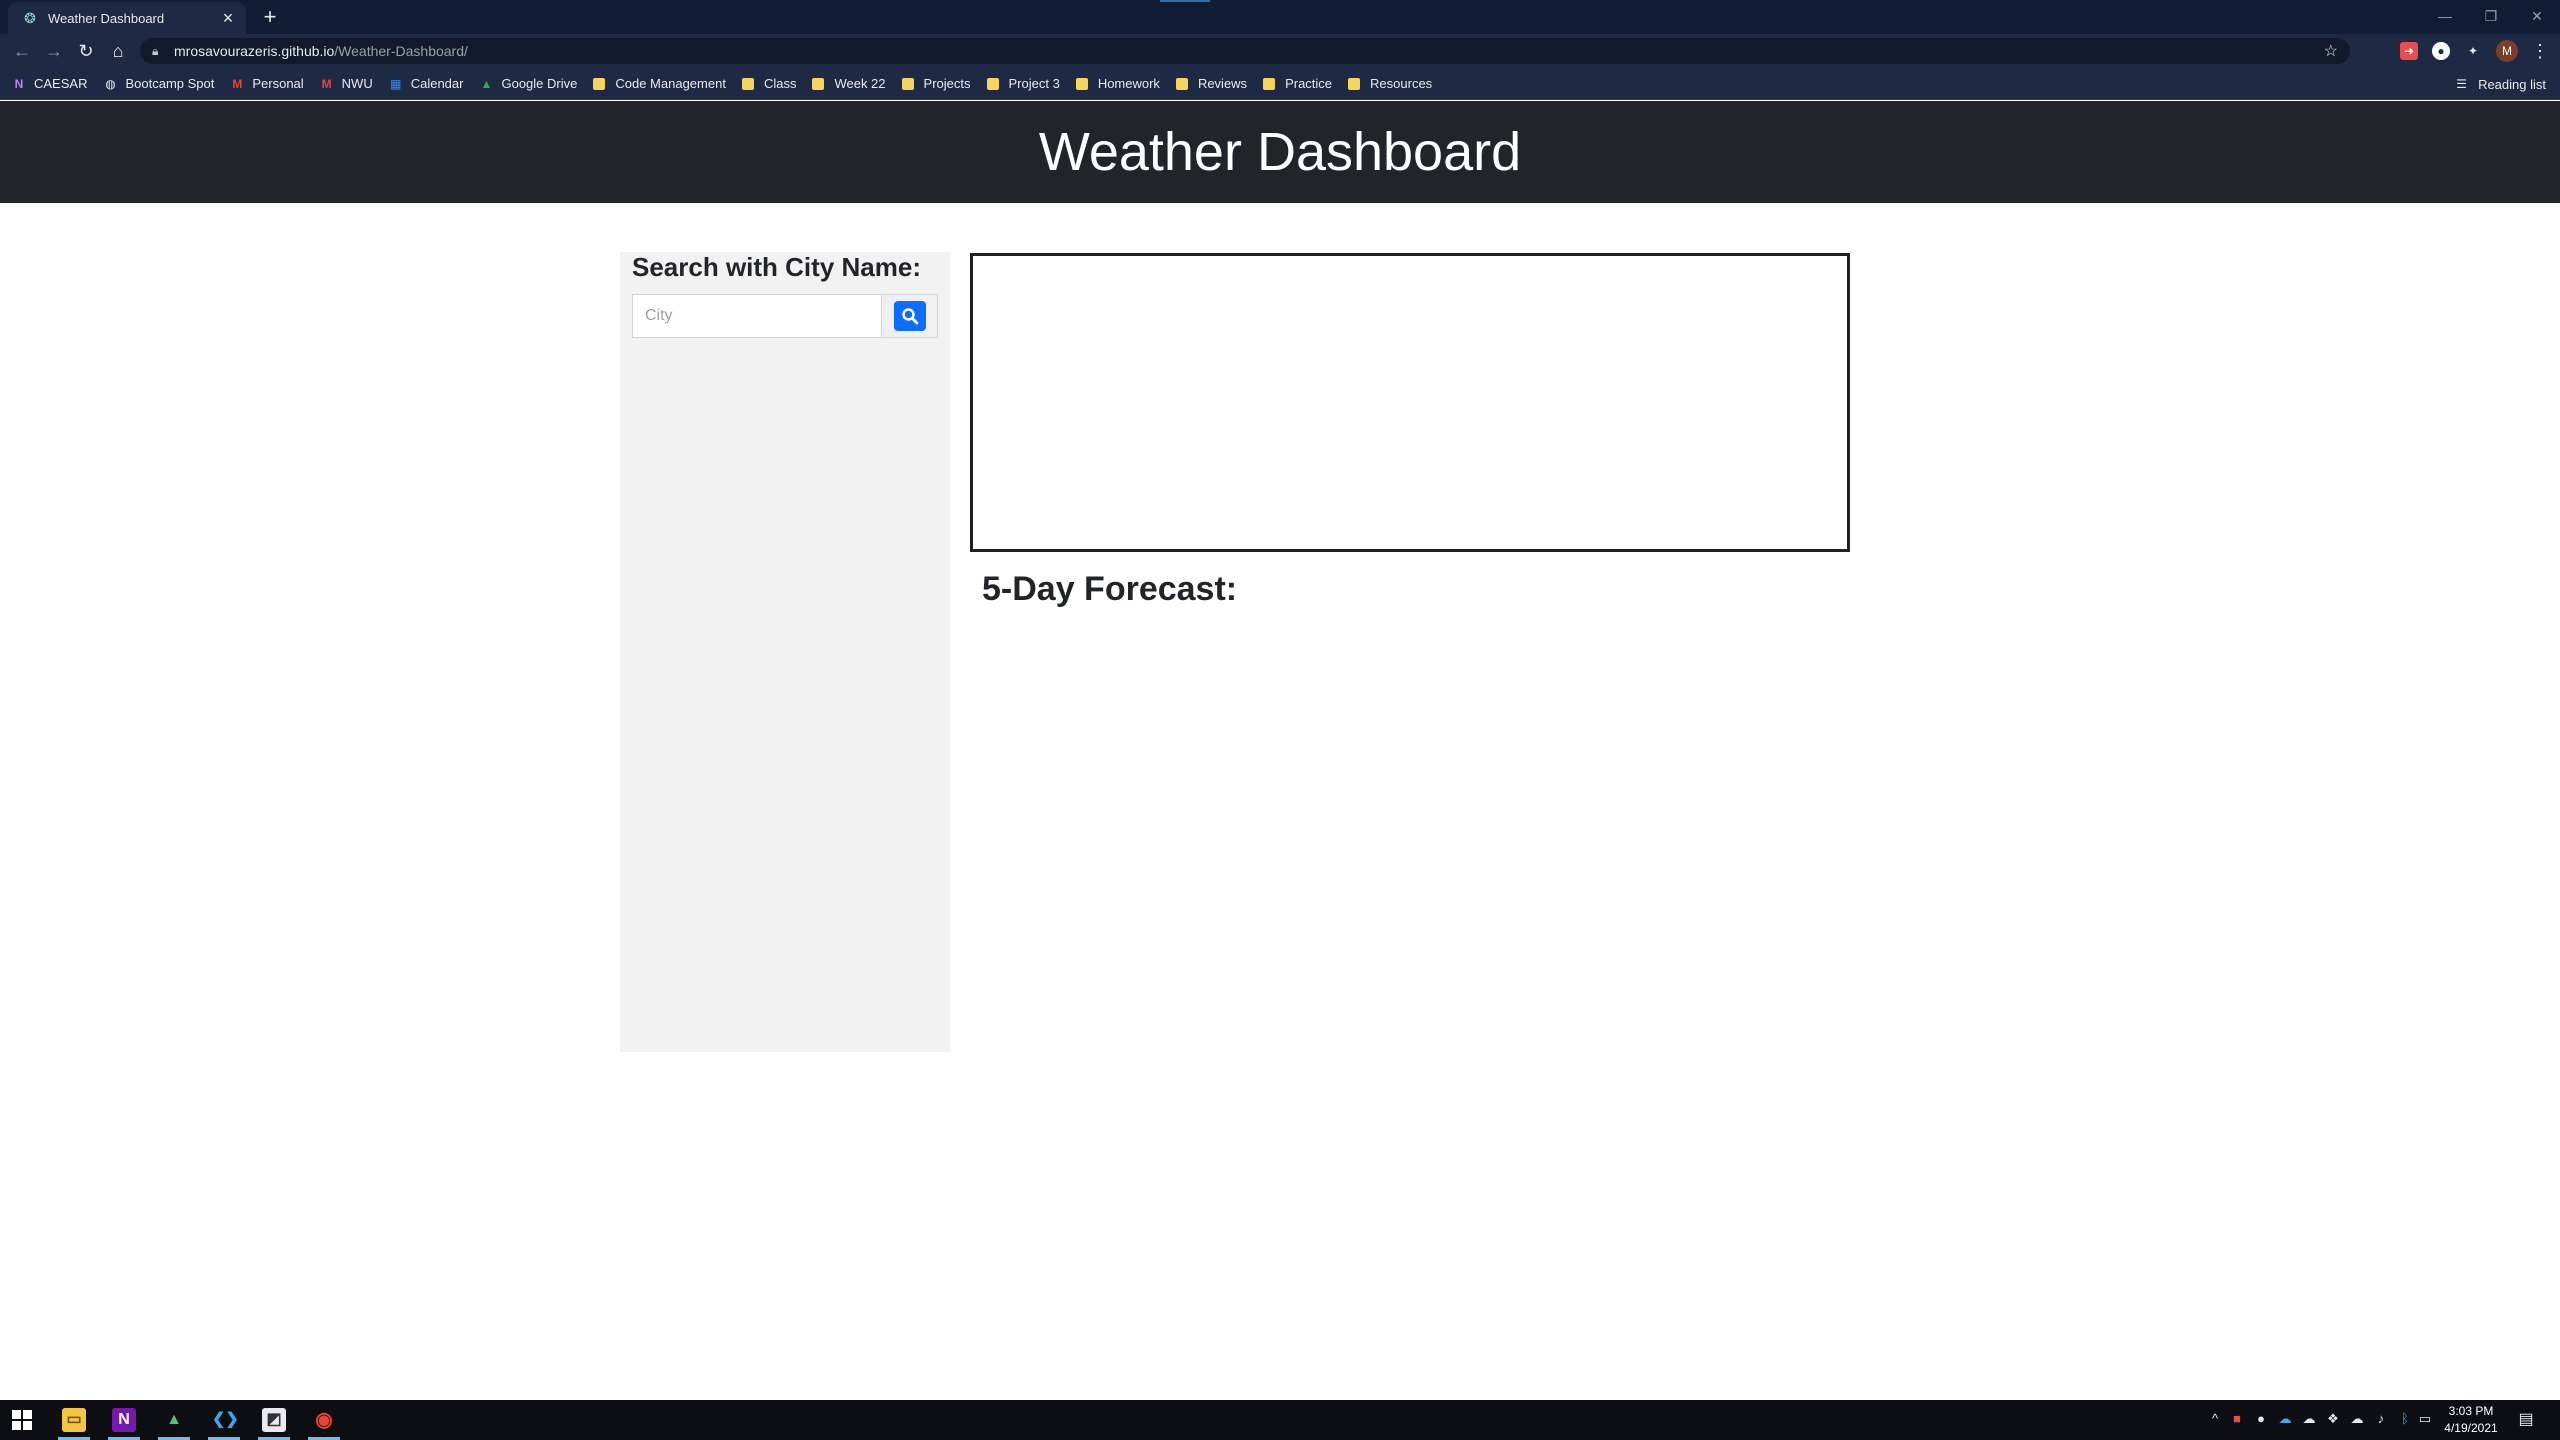 The image size is (2560, 1440). Describe the element at coordinates (270, 17) in the screenshot. I see `new-tab-button: +` at that location.